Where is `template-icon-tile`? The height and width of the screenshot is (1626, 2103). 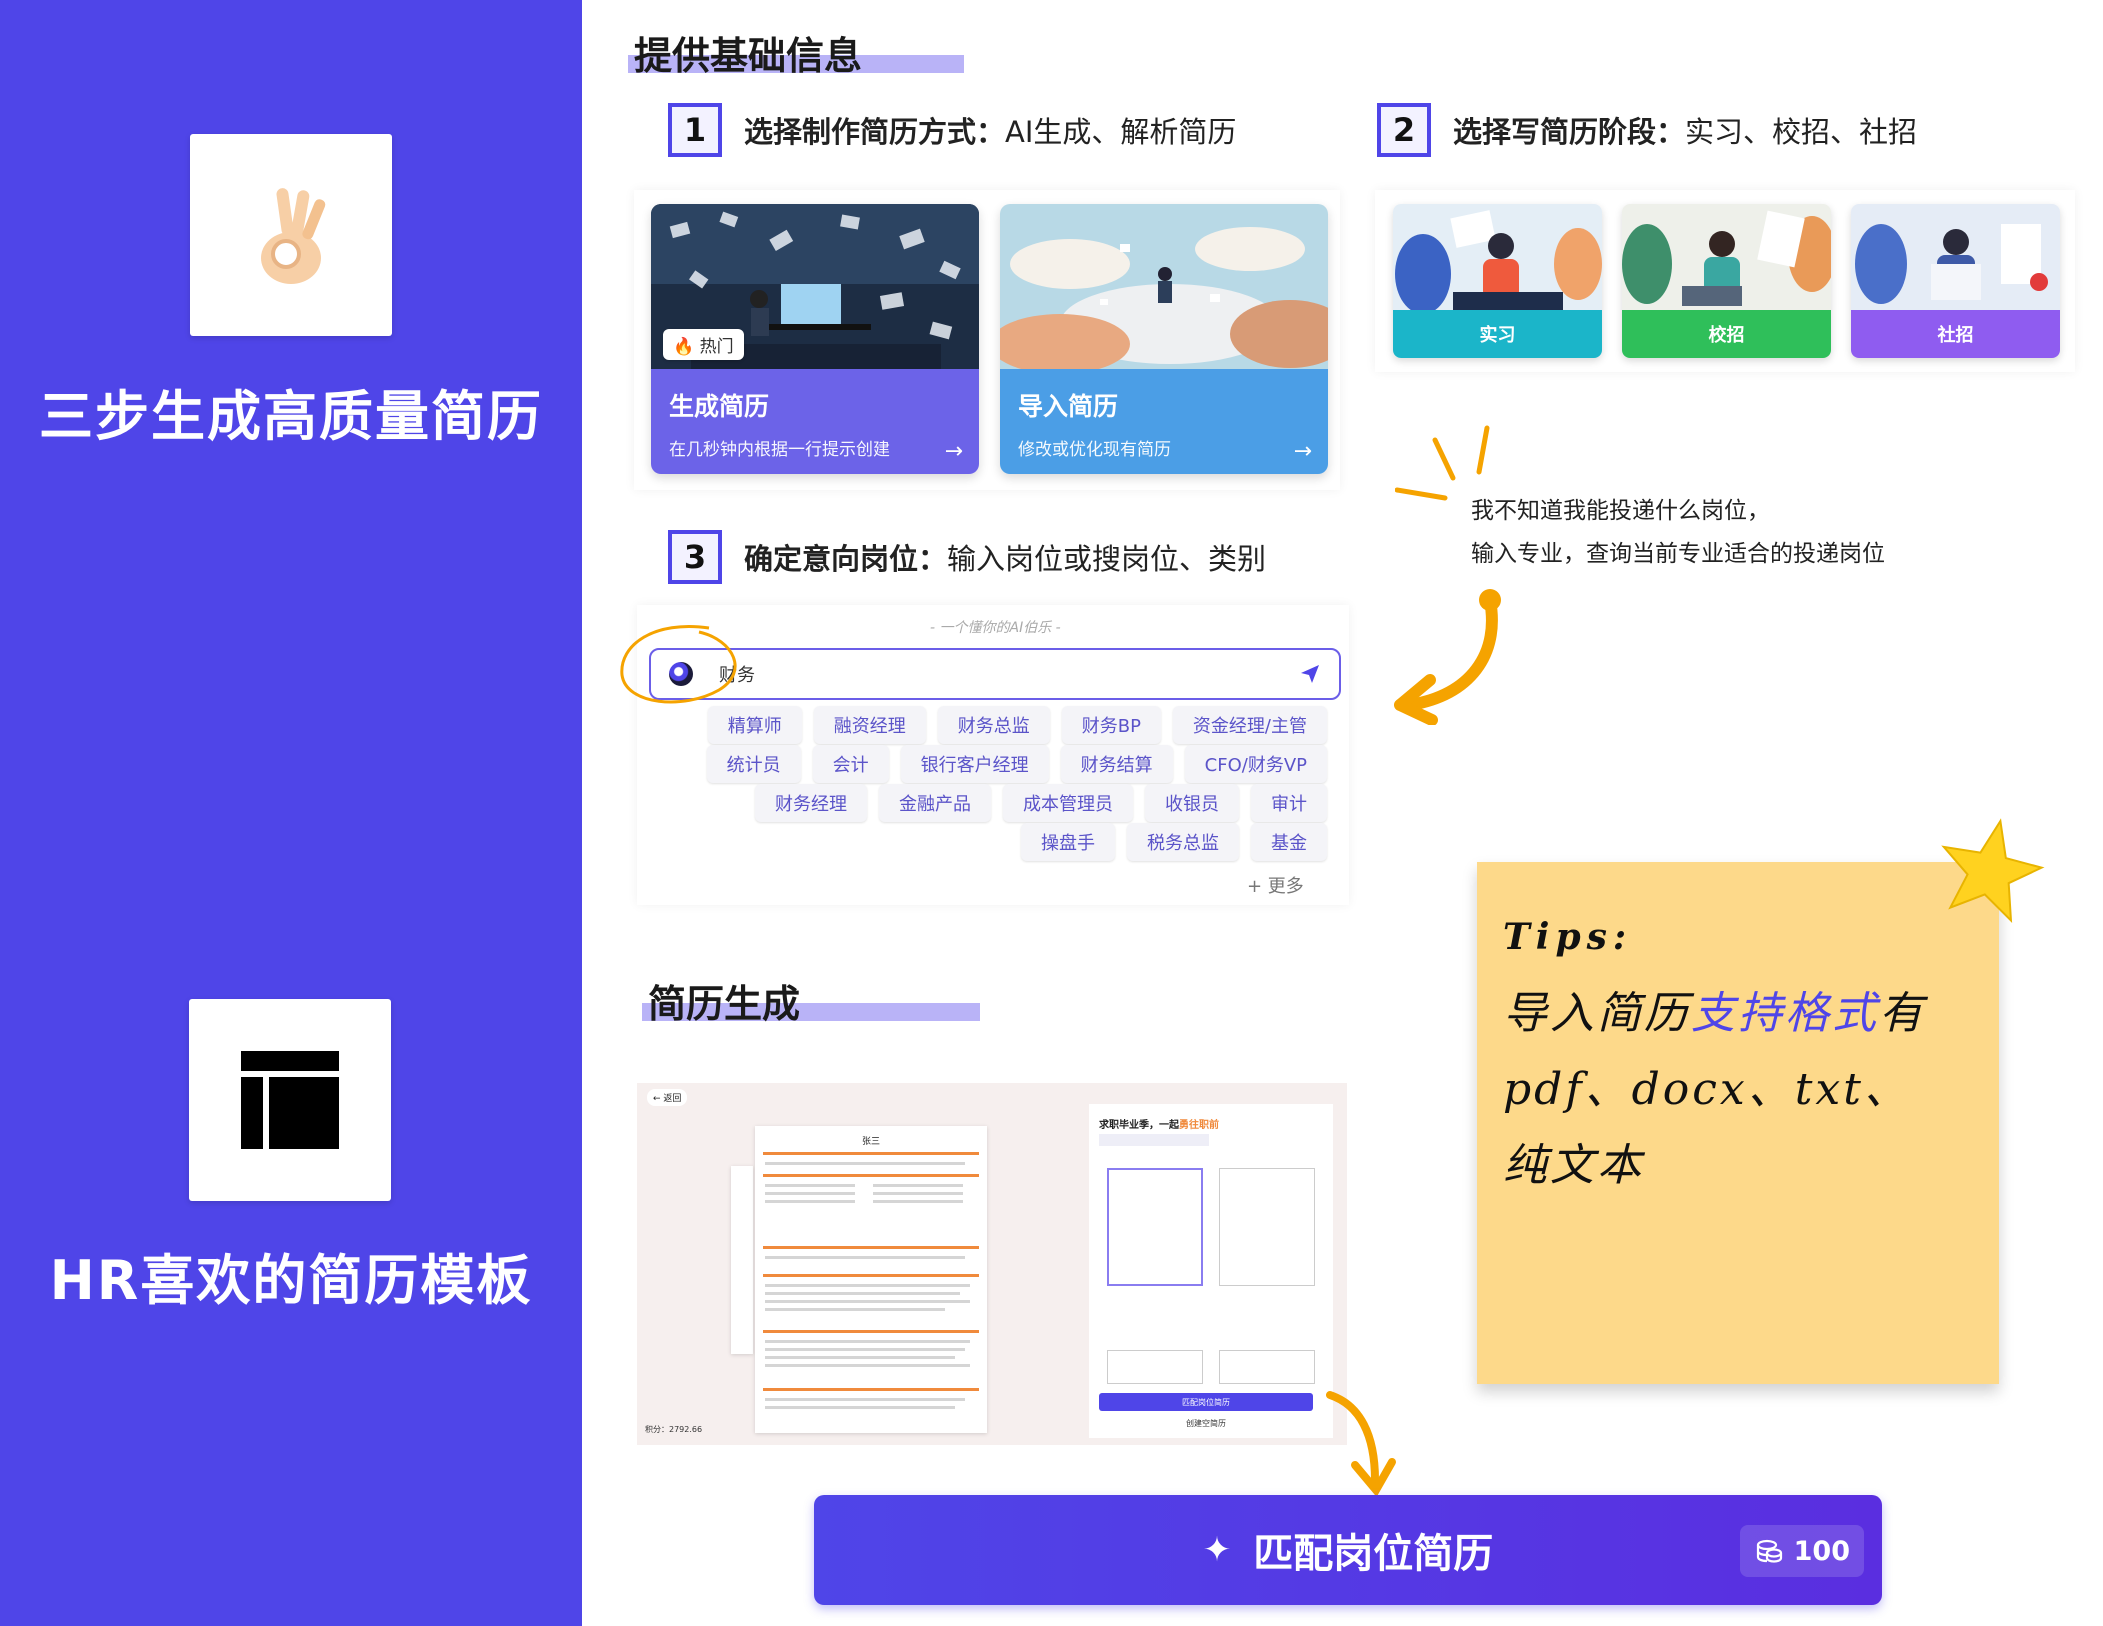 template-icon-tile is located at coordinates (290, 1100).